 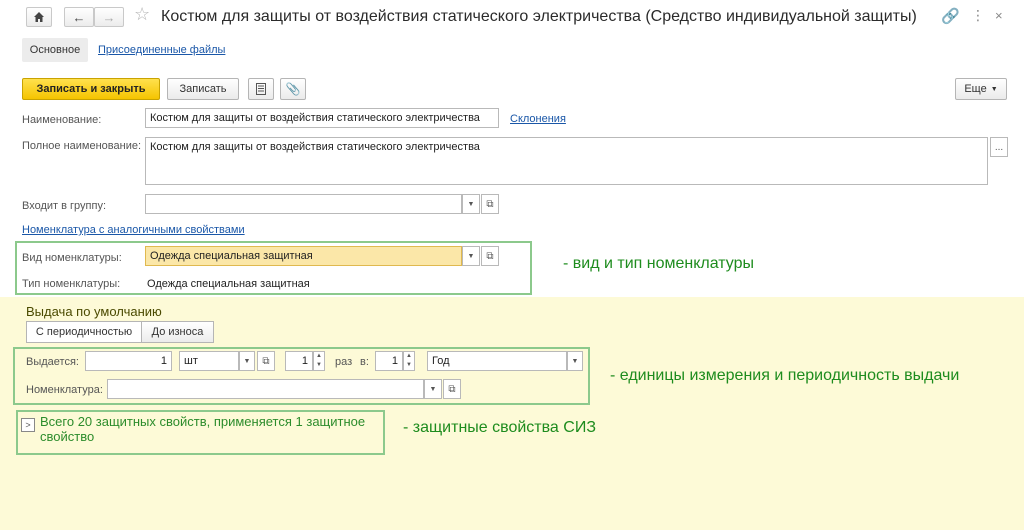 What do you see at coordinates (209, 361) in the screenshot?
I see `unit-input: шт` at bounding box center [209, 361].